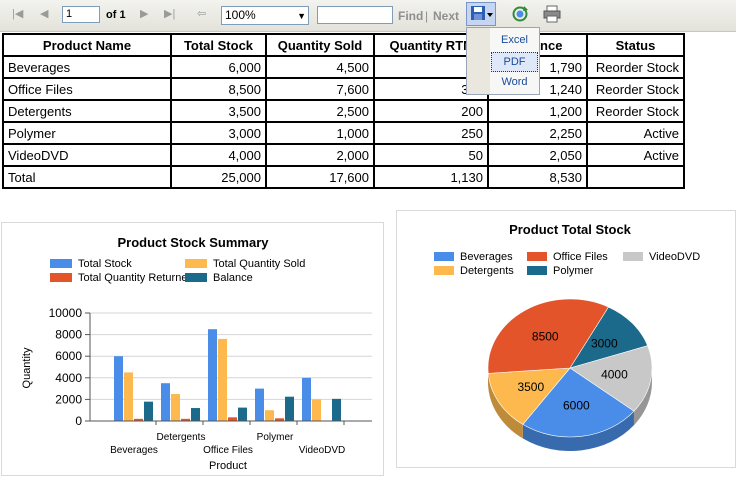 The width and height of the screenshot is (736, 480). Describe the element at coordinates (134, 450) in the screenshot. I see `x-tick-label: Beverages` at that location.